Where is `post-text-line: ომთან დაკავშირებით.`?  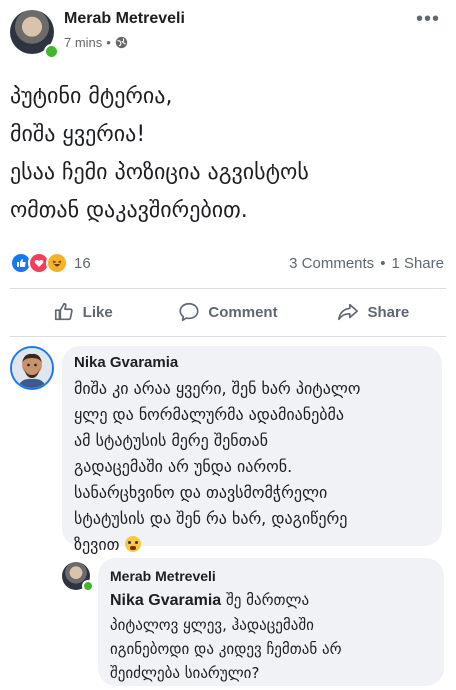 post-text-line: ომთან დაკავშირებით. is located at coordinates (129, 210).